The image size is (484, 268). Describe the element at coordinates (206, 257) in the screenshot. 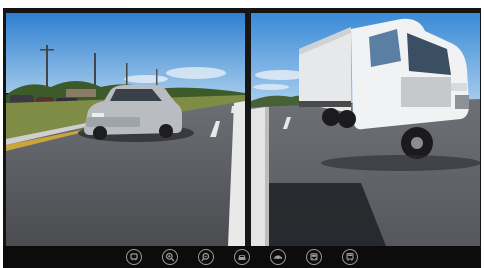

I see `zoom-out-icon` at that location.